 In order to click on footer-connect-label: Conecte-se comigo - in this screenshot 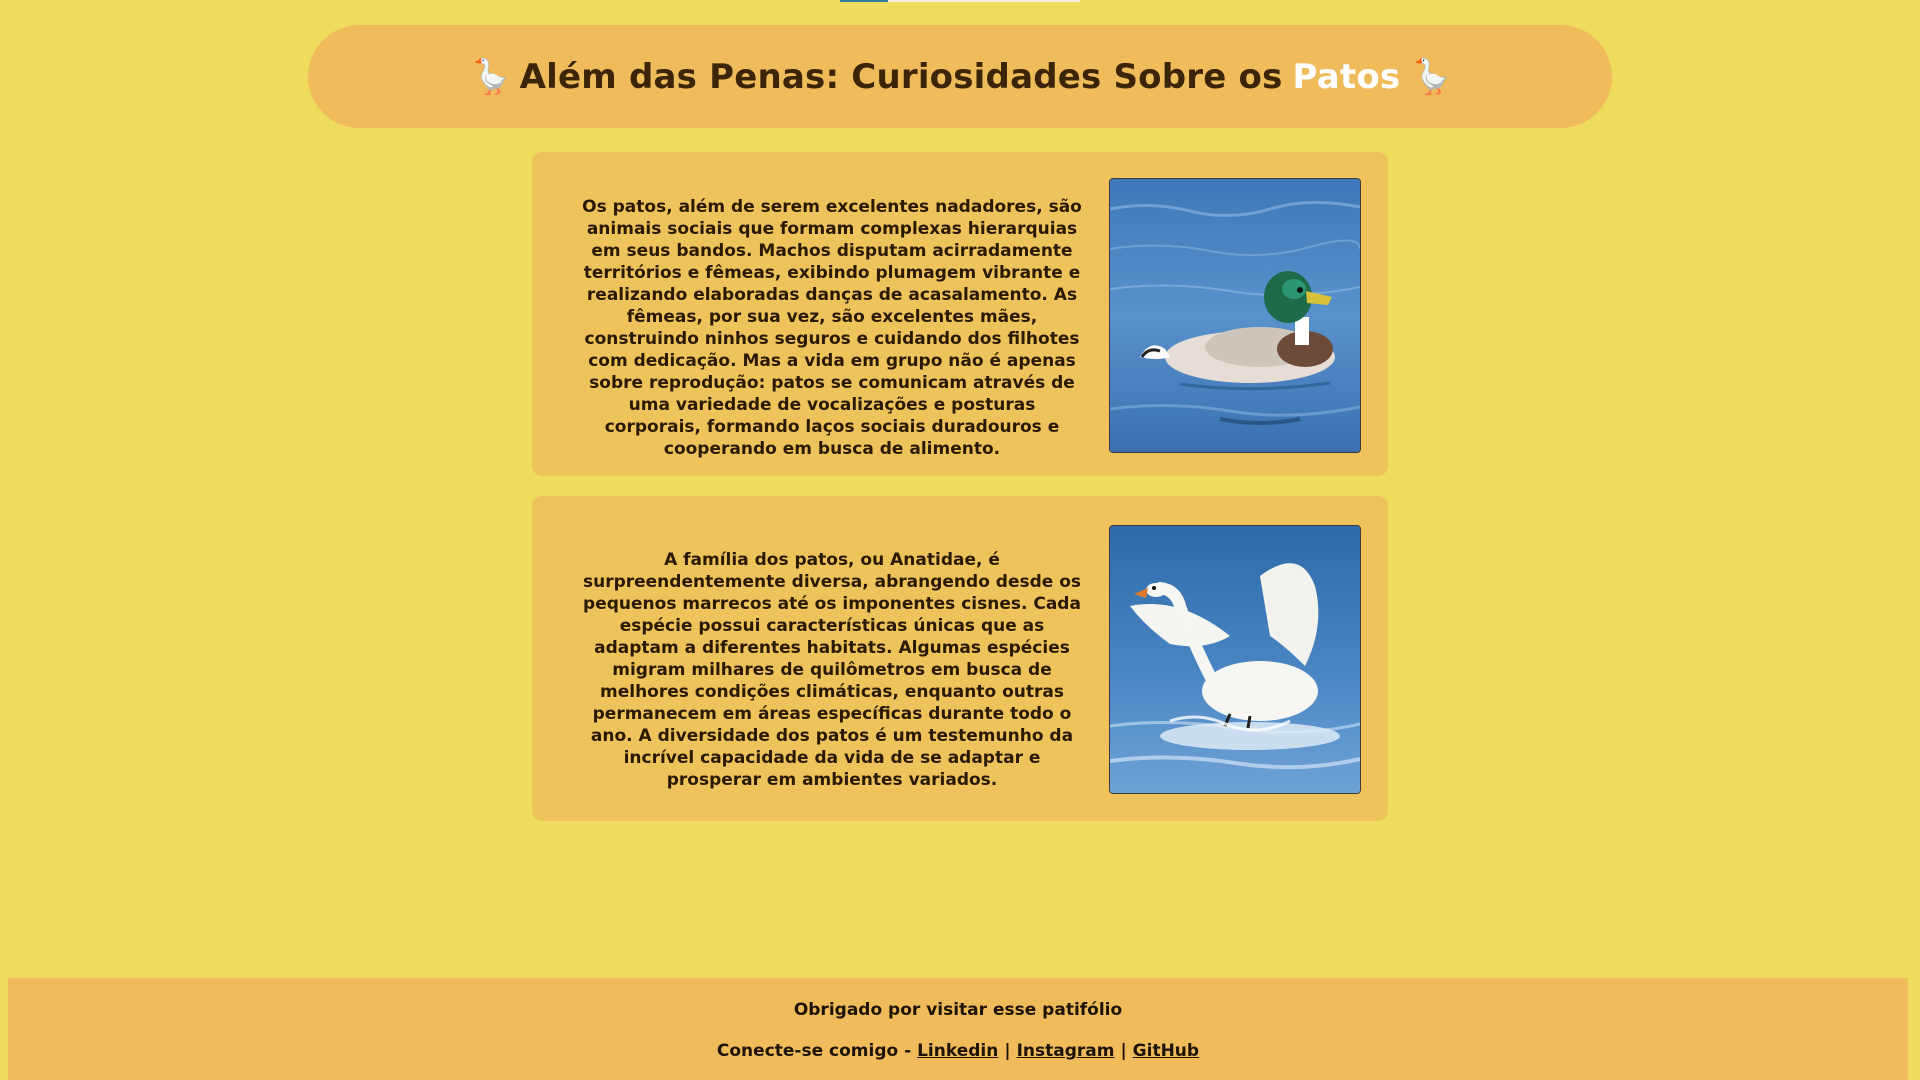, I will do `click(814, 1051)`.